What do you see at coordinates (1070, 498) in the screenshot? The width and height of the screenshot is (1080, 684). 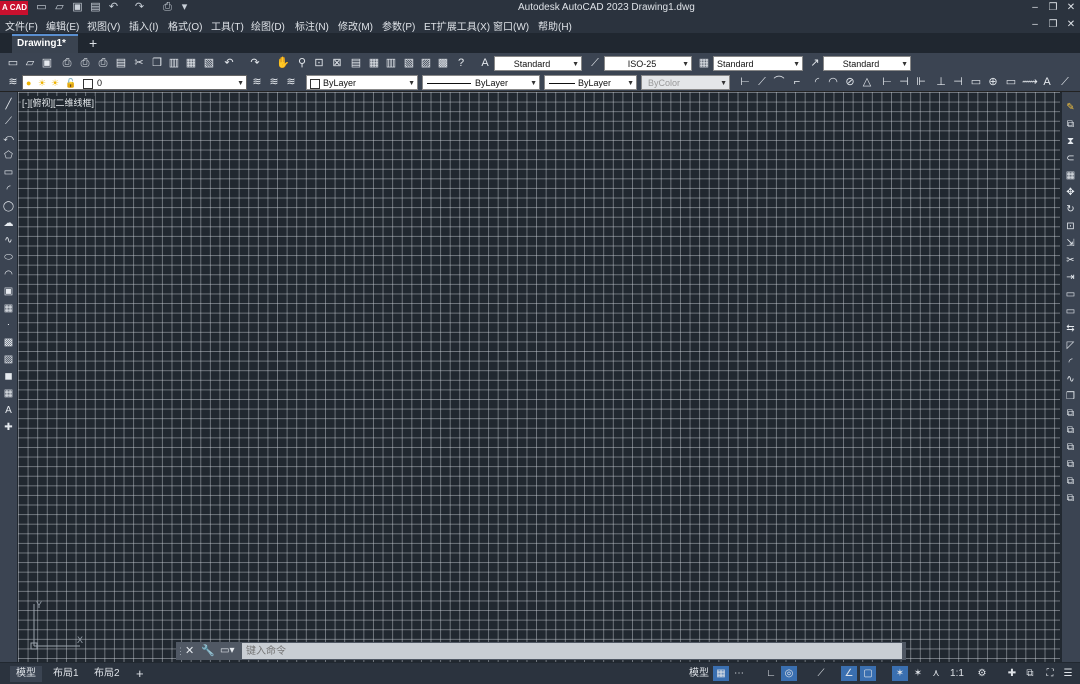 I see `hatch-to-back-icon: ⧉` at bounding box center [1070, 498].